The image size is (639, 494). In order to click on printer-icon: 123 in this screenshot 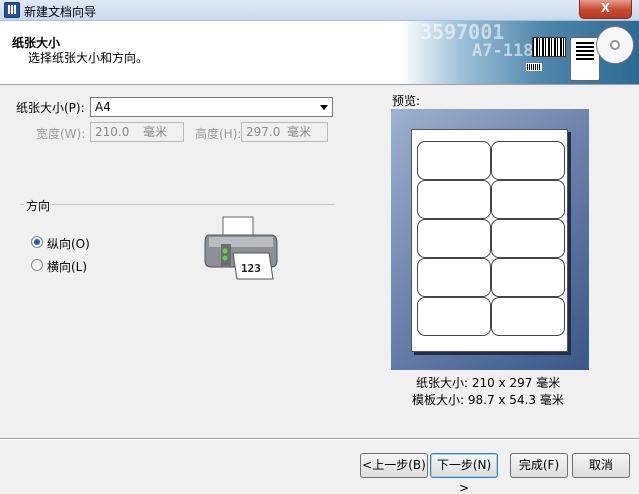, I will do `click(241, 248)`.